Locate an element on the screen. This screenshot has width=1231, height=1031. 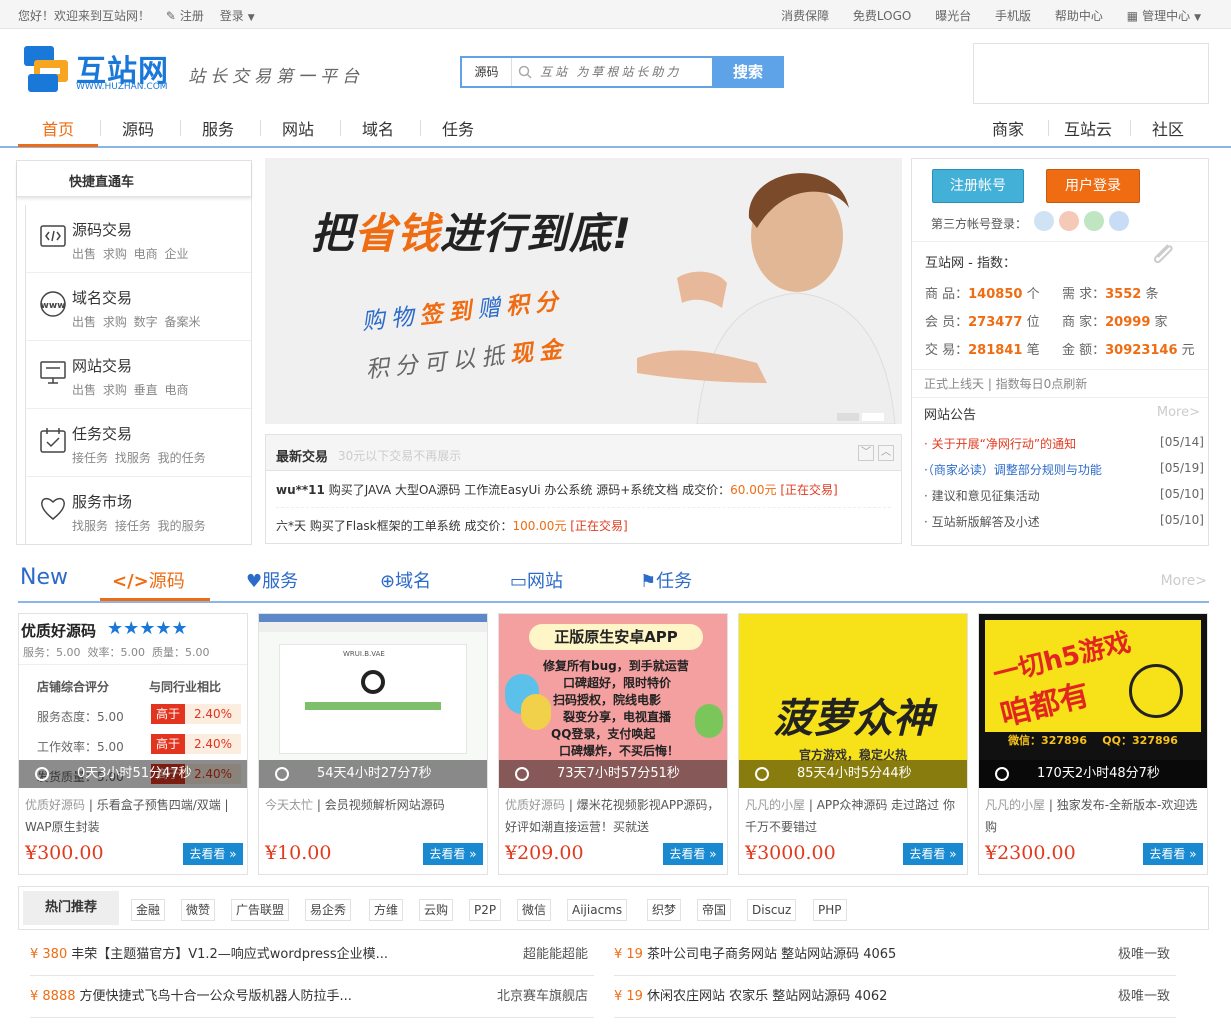
hot-item: ¥ 8888 方便快捷式飞鸟十合一公众号版机器人防拉手... 北京赛车旗舰店 is located at coordinates (312, 997).